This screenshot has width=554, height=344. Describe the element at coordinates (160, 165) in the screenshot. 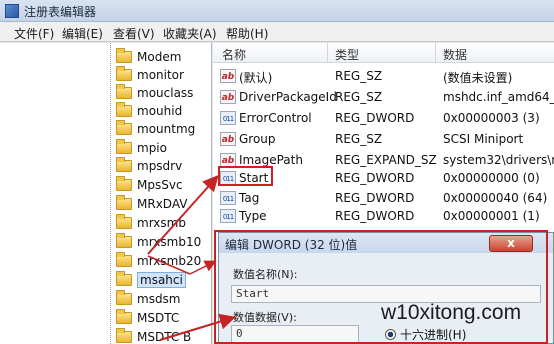

I see `tree-item-label: mpsdrv` at that location.